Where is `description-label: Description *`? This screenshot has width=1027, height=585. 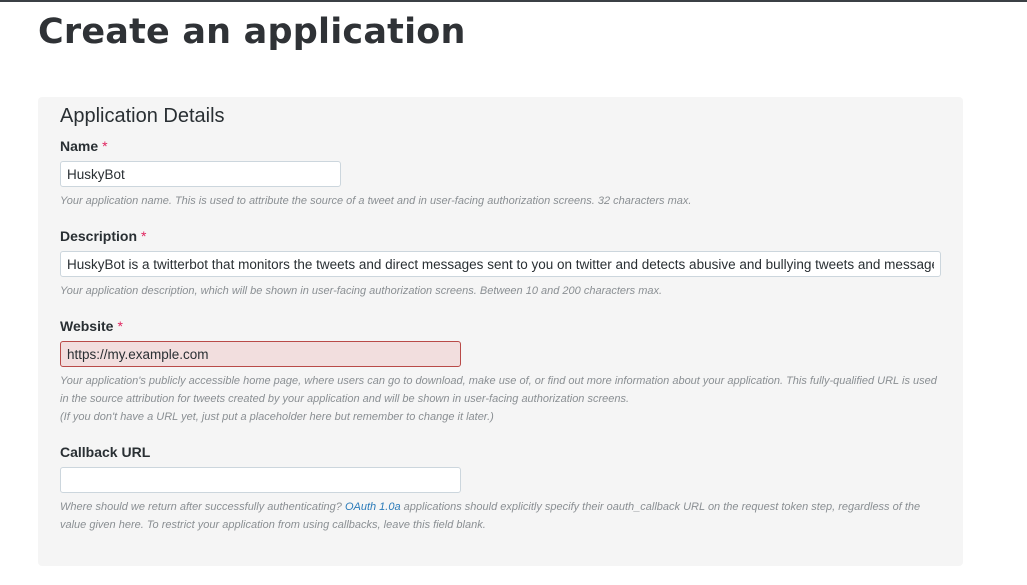
description-label: Description * is located at coordinates (103, 236).